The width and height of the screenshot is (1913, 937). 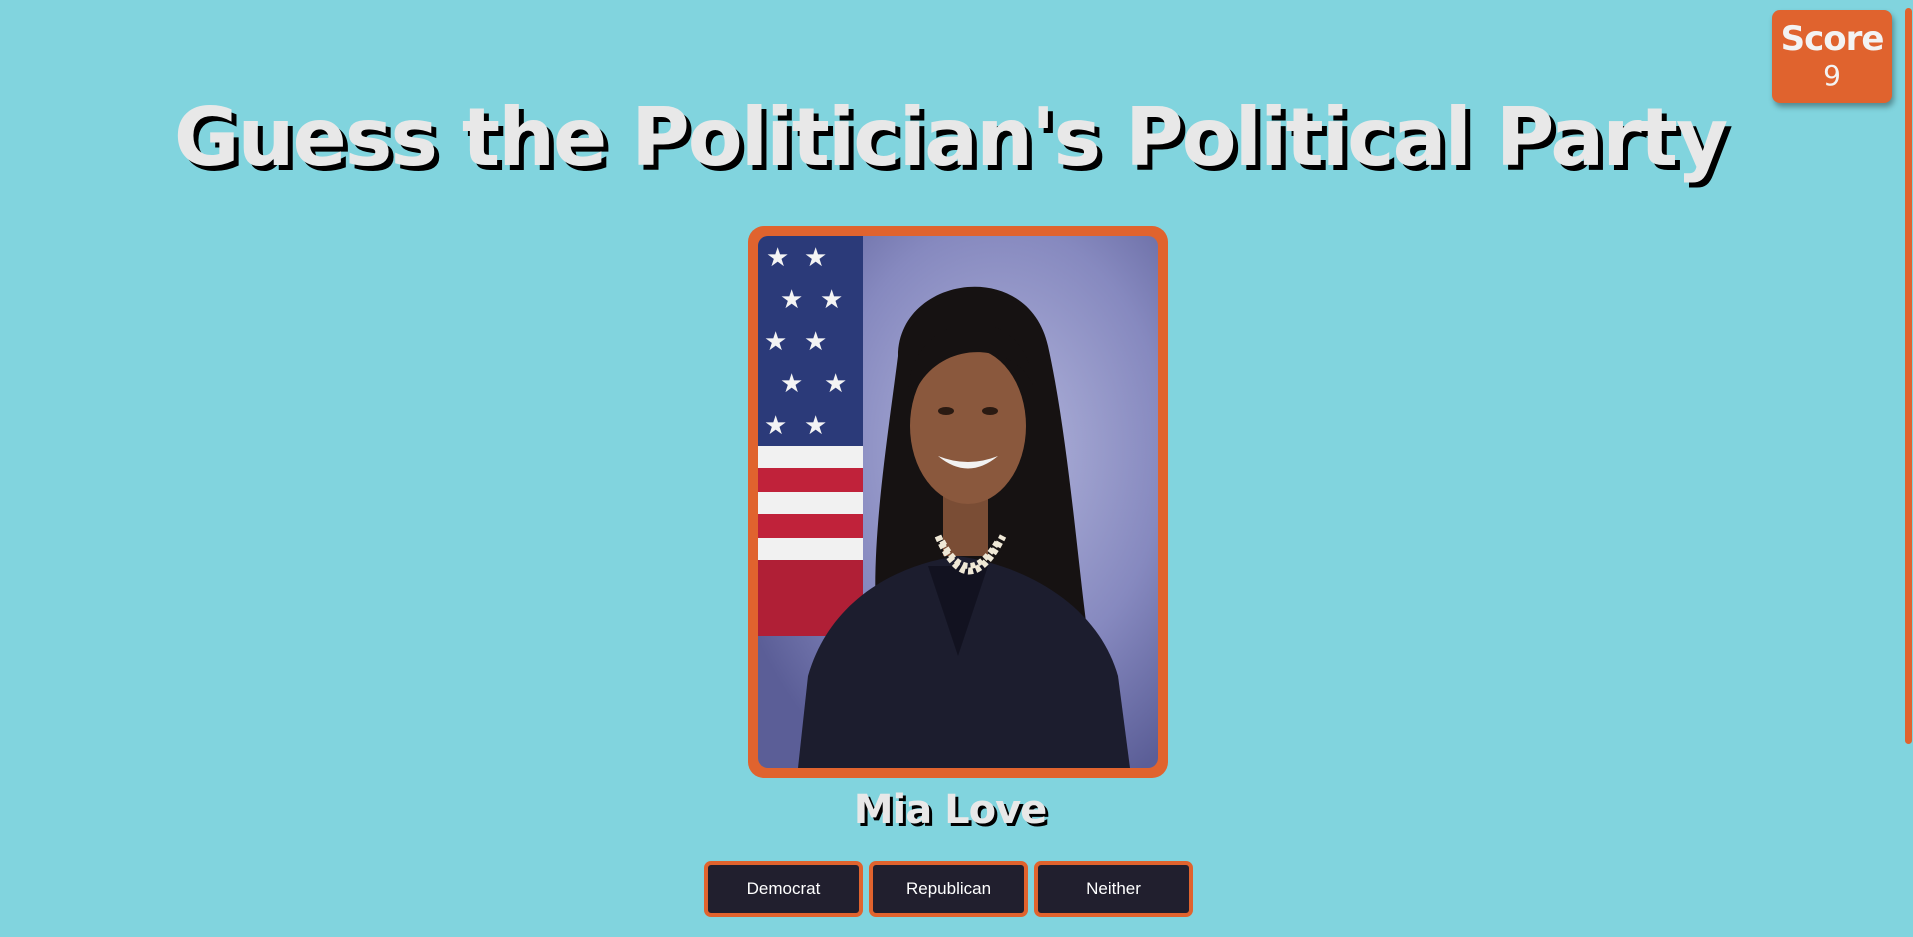 What do you see at coordinates (1113, 889) in the screenshot?
I see `neither-button: Neither` at bounding box center [1113, 889].